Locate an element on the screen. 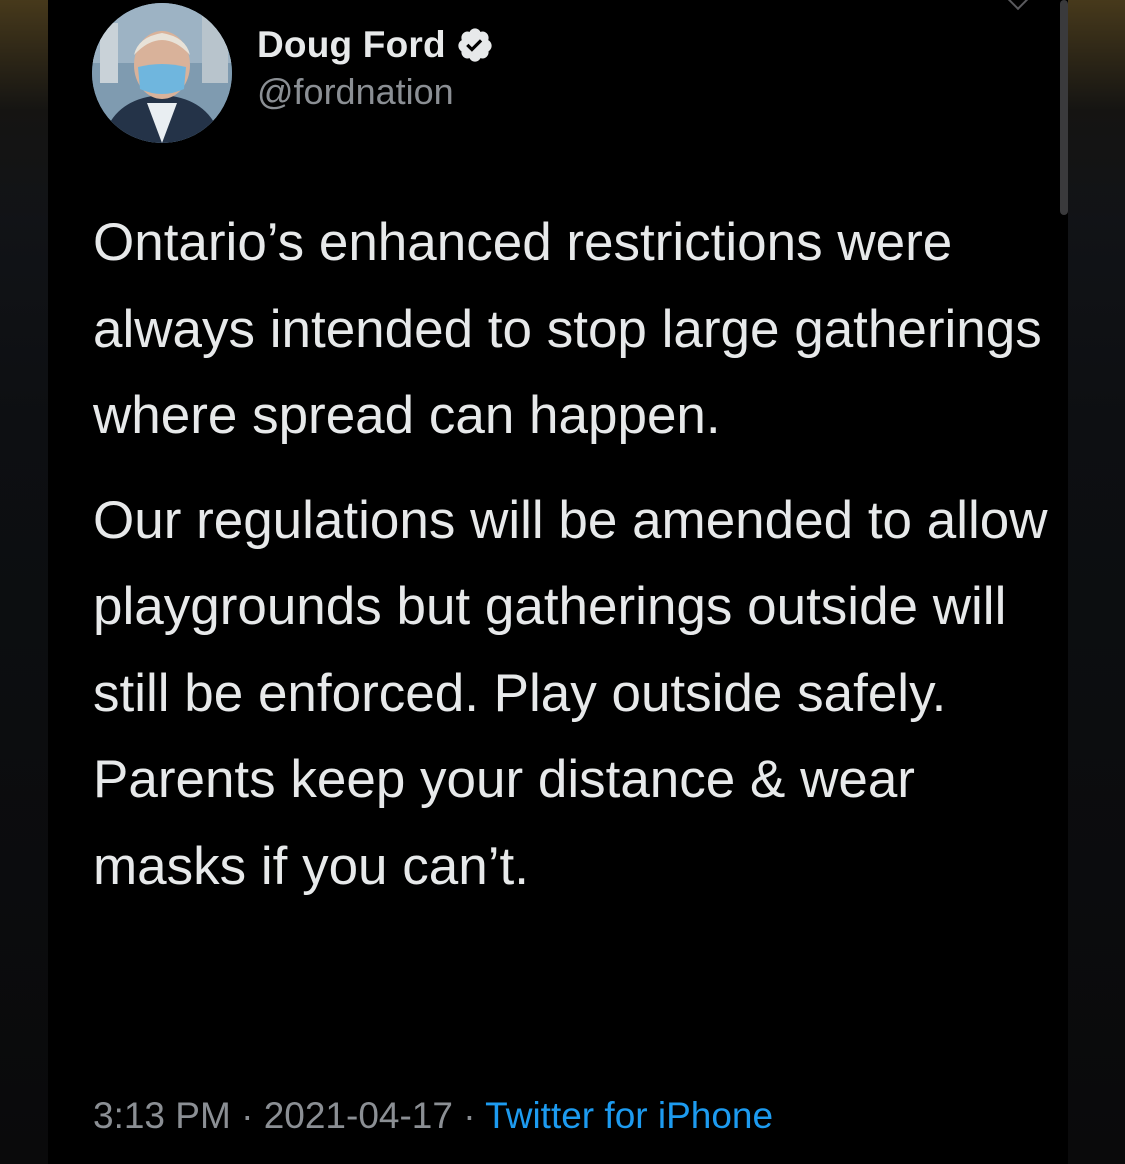  verified-badge-icon is located at coordinates (475, 45).